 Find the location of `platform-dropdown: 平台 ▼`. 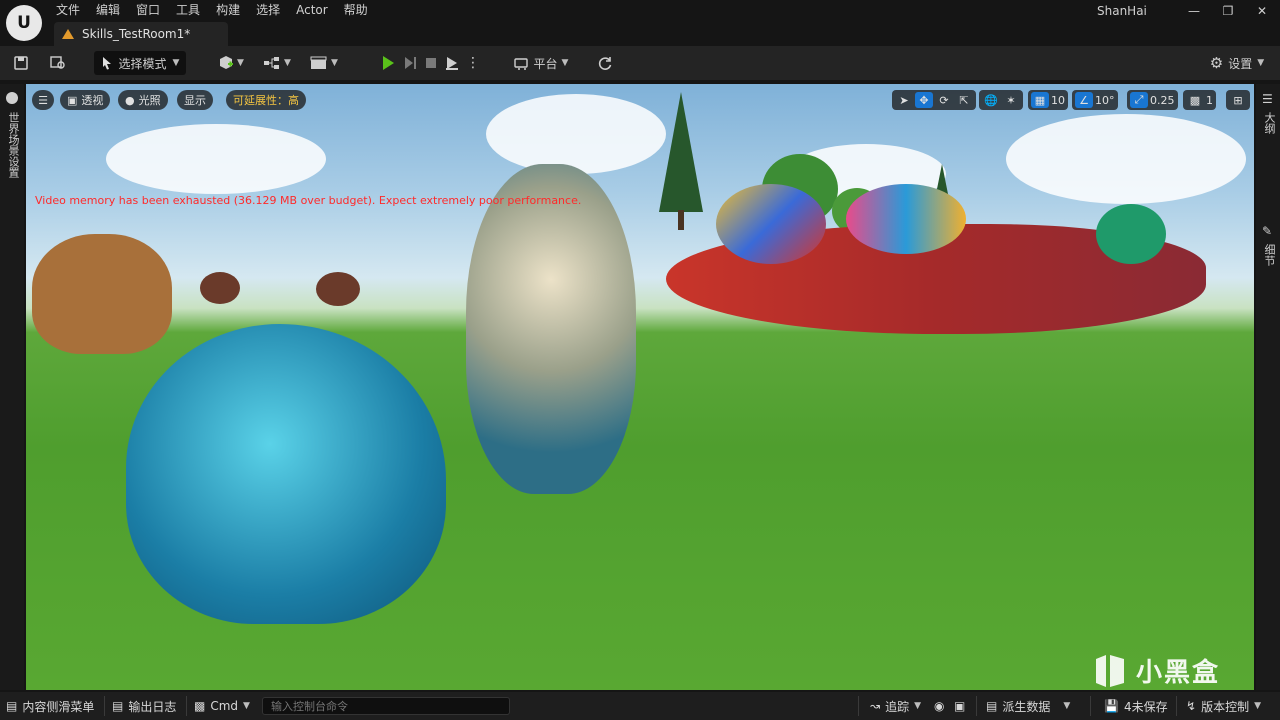

platform-dropdown: 平台 ▼ is located at coordinates (541, 63).